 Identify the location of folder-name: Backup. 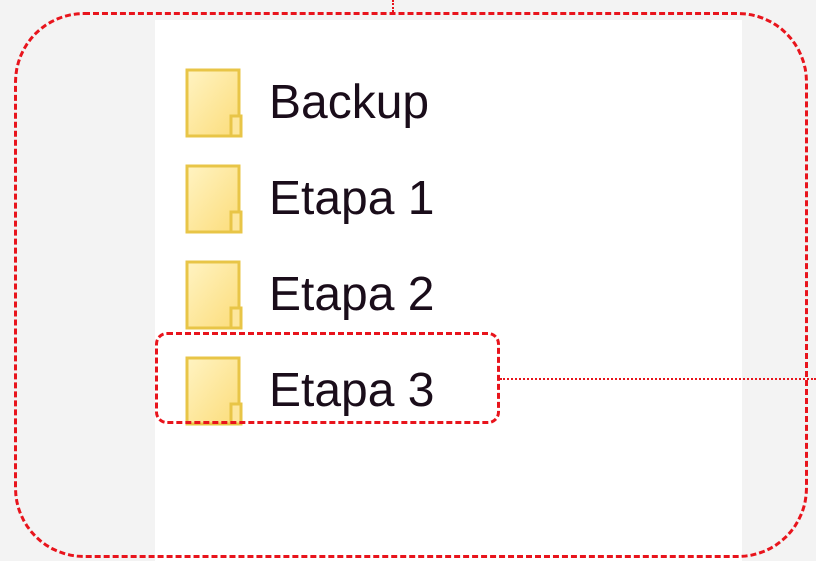
(349, 103).